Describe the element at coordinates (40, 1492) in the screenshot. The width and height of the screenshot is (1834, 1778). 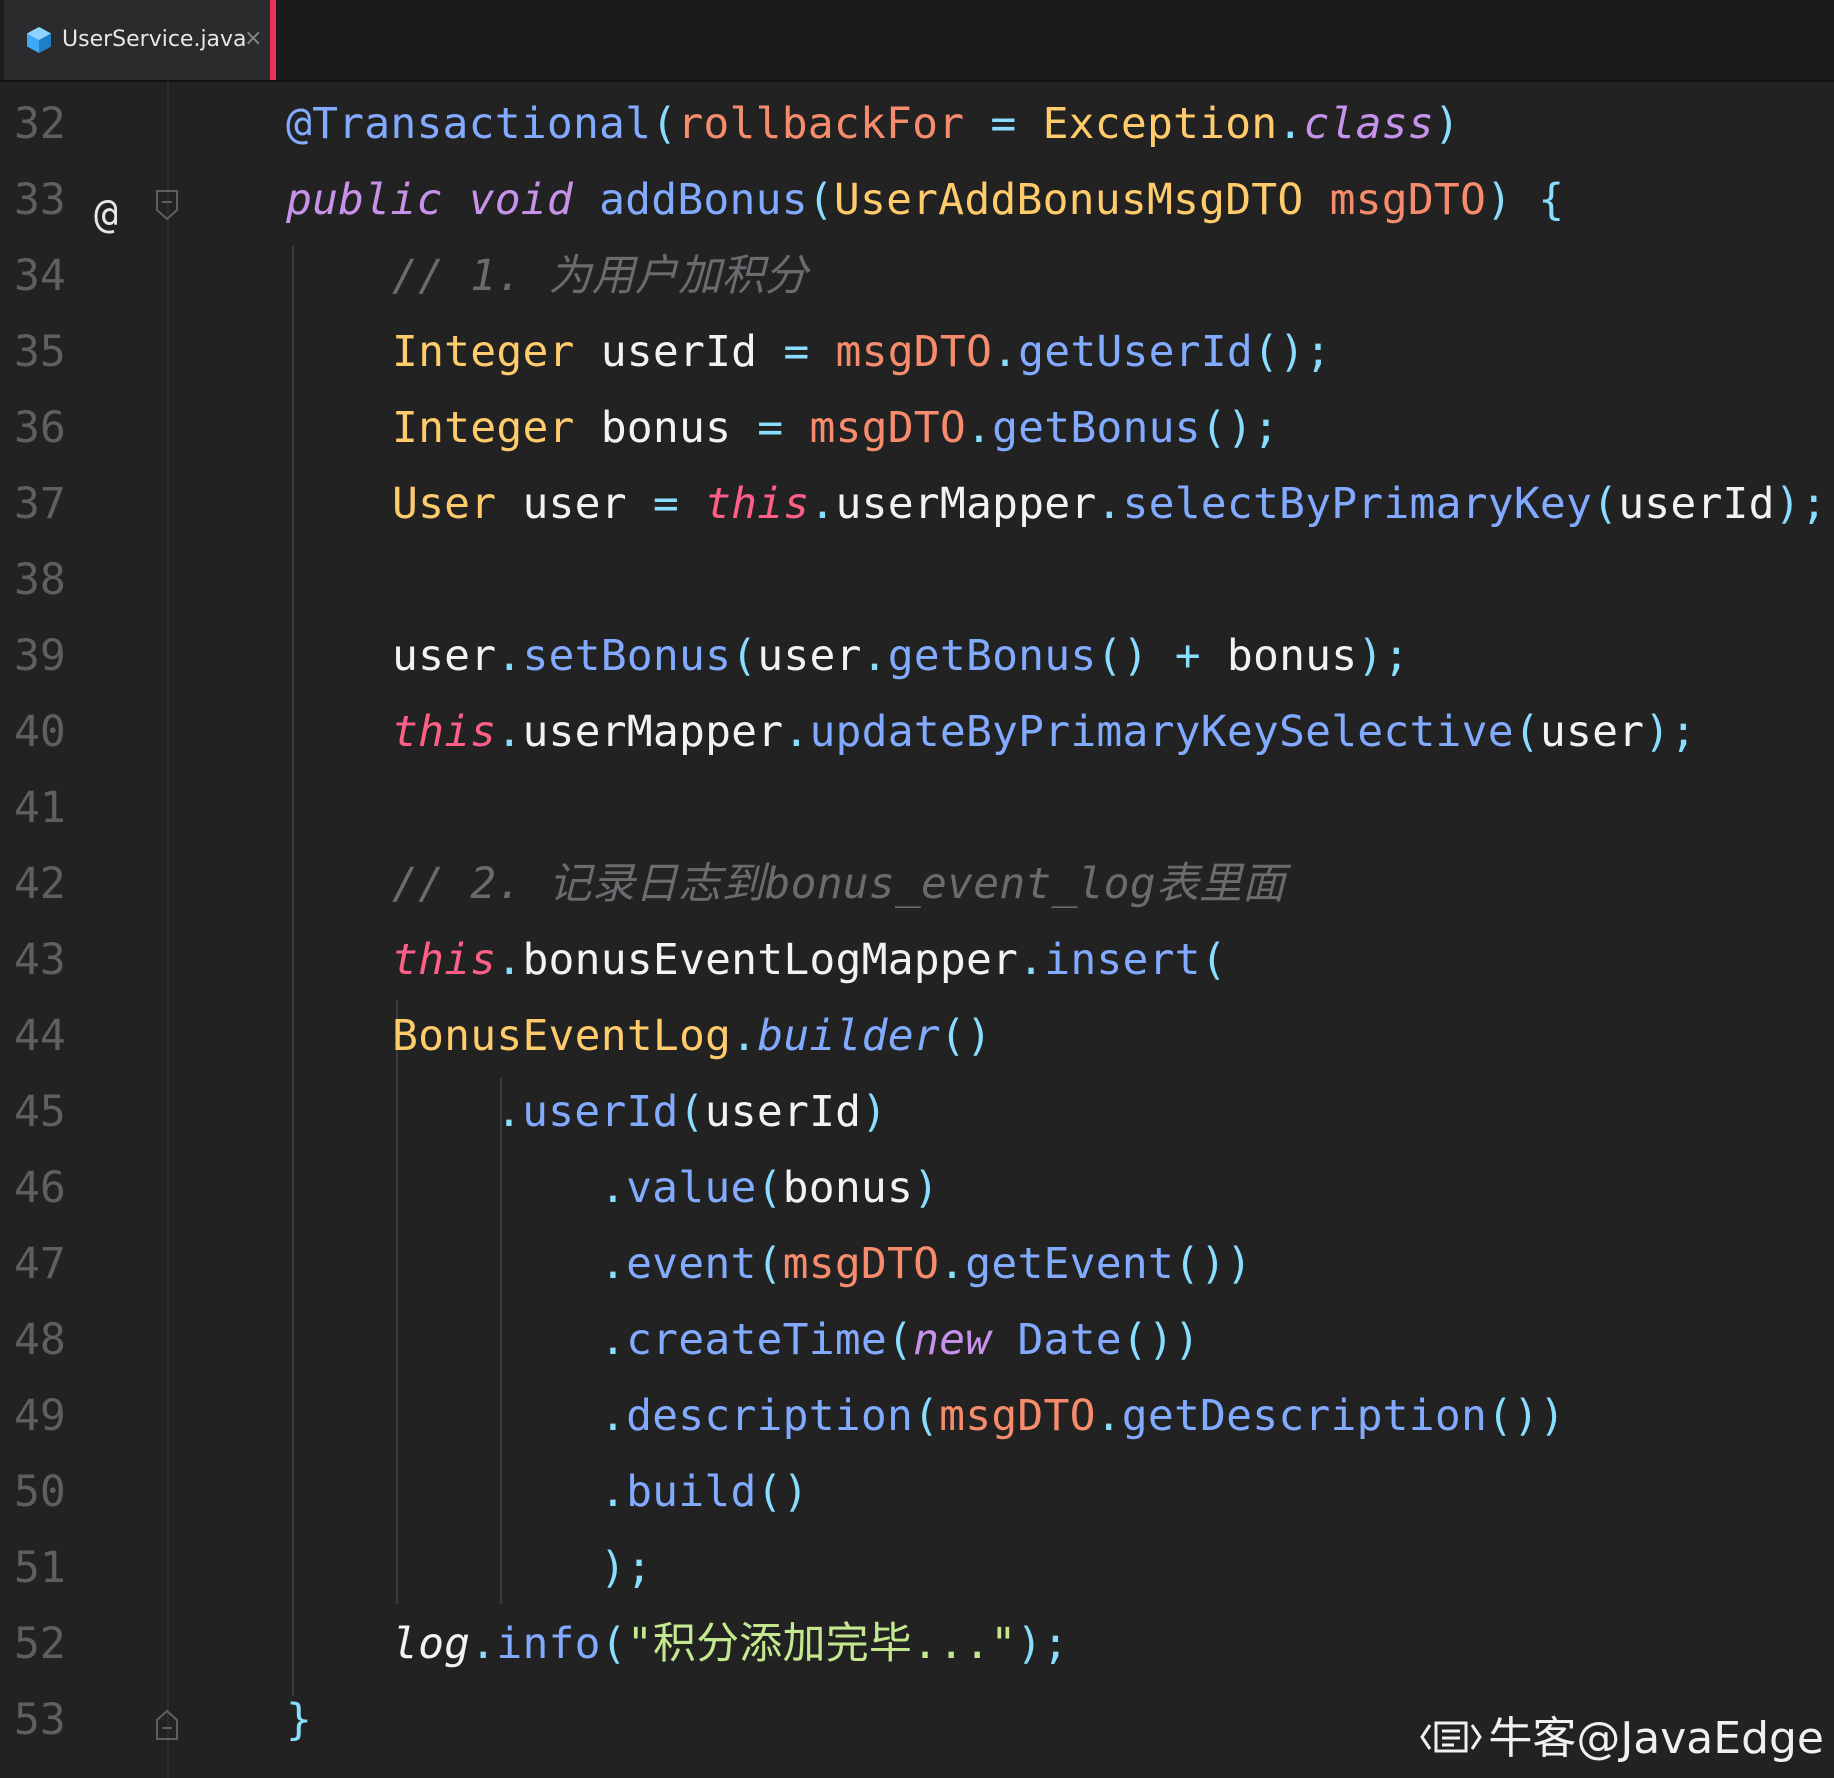
I see `line-number: 50` at that location.